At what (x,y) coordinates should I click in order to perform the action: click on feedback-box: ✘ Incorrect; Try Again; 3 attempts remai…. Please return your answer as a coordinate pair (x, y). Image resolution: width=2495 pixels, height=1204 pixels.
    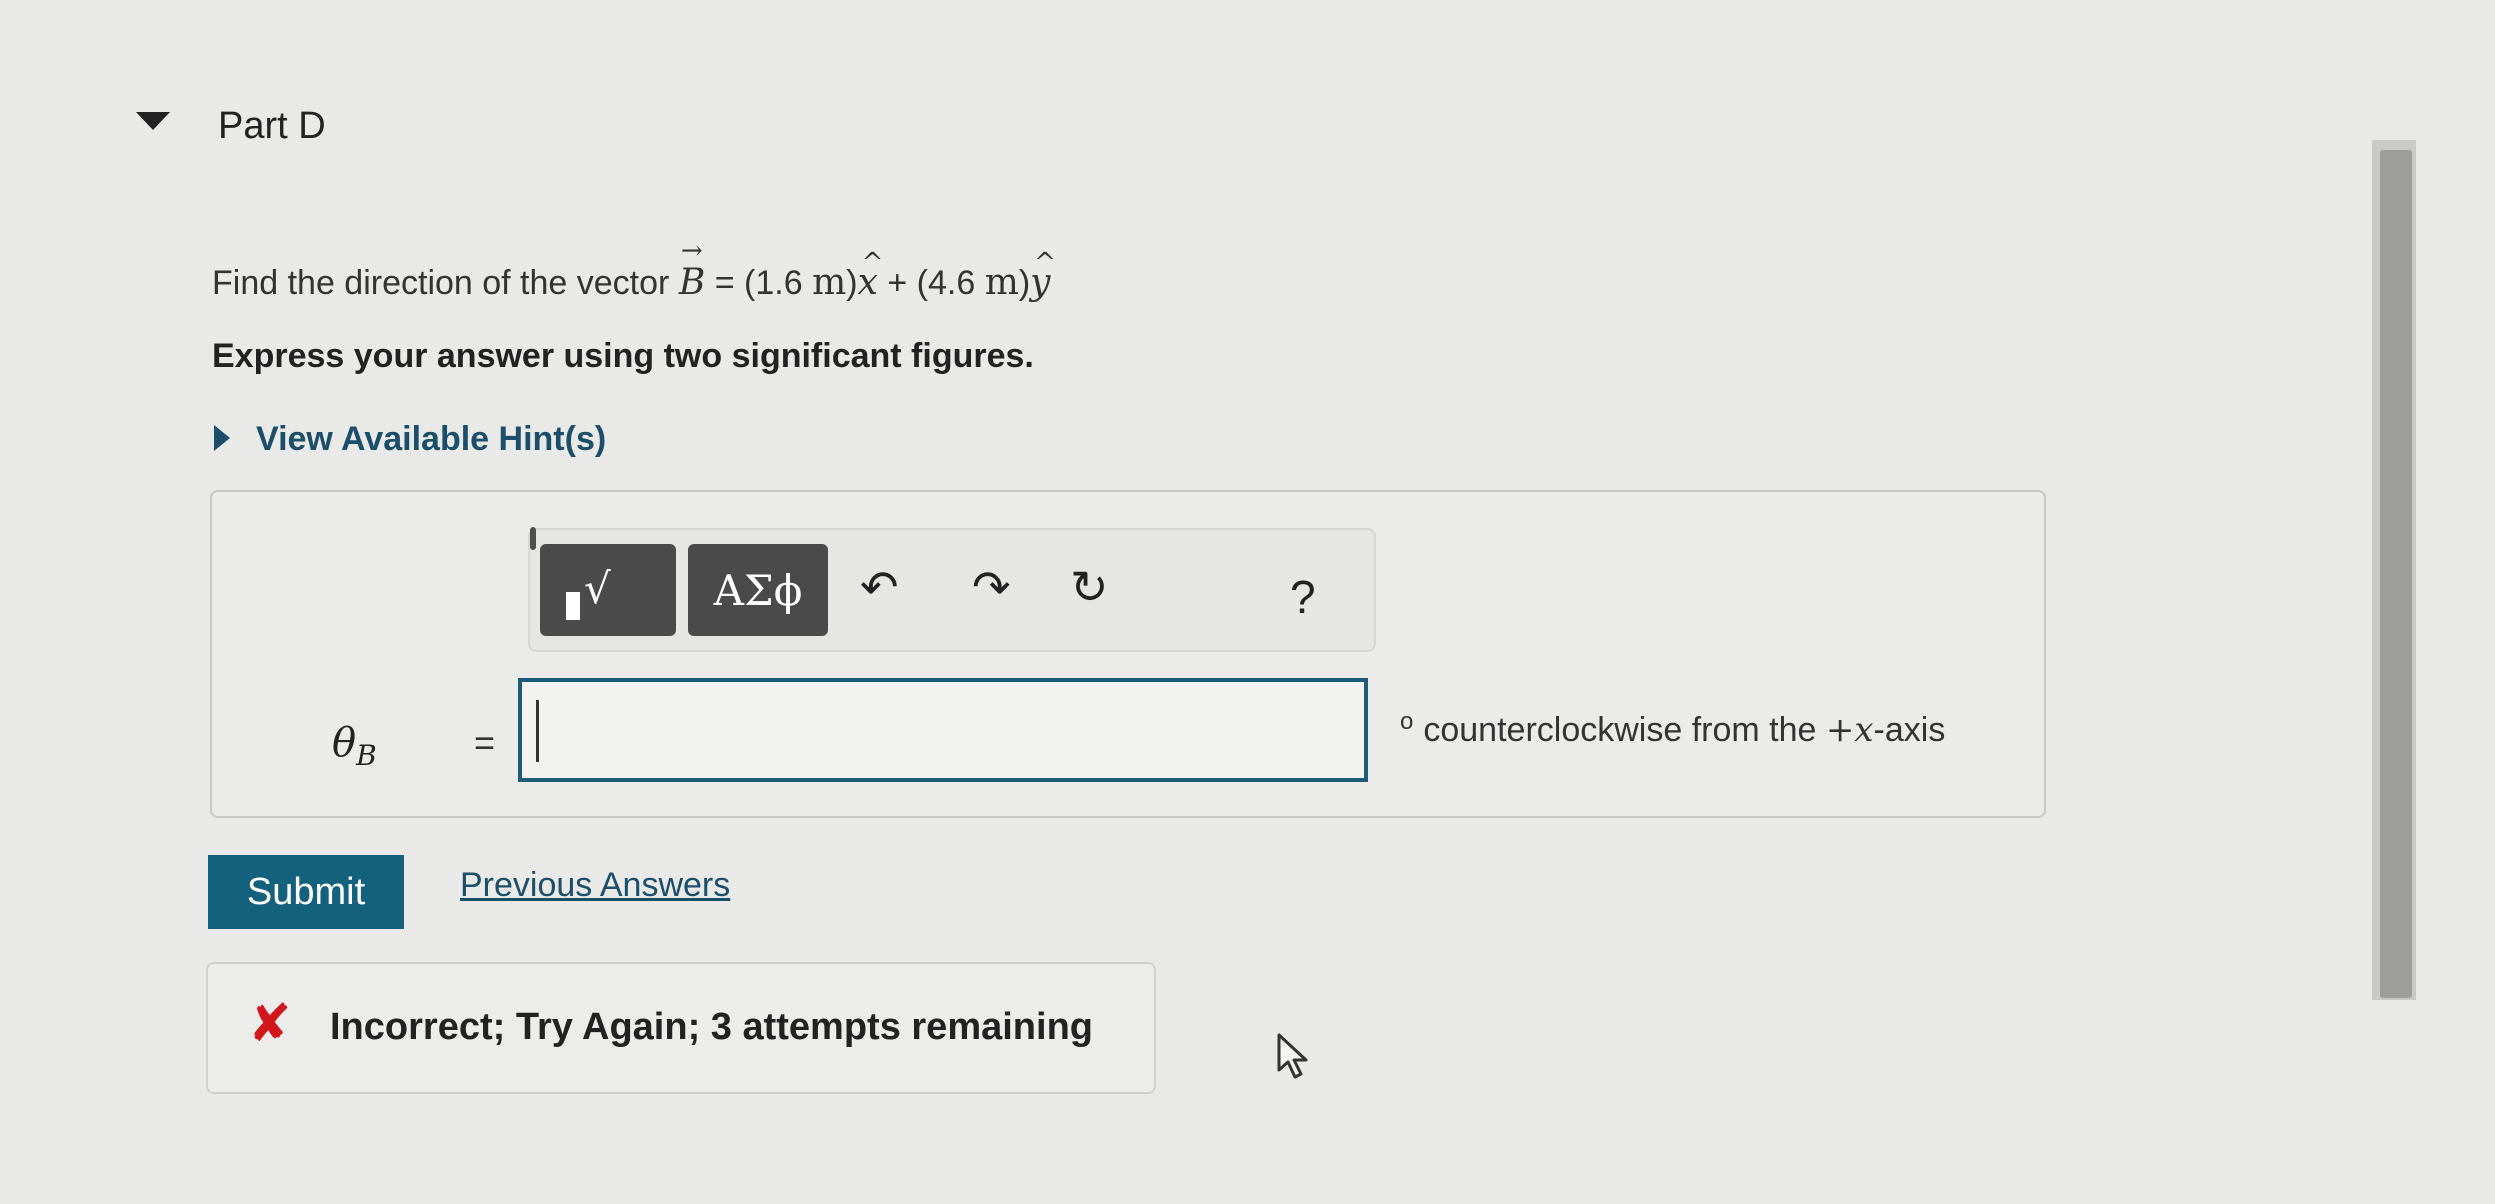
    Looking at the image, I should click on (681, 1028).